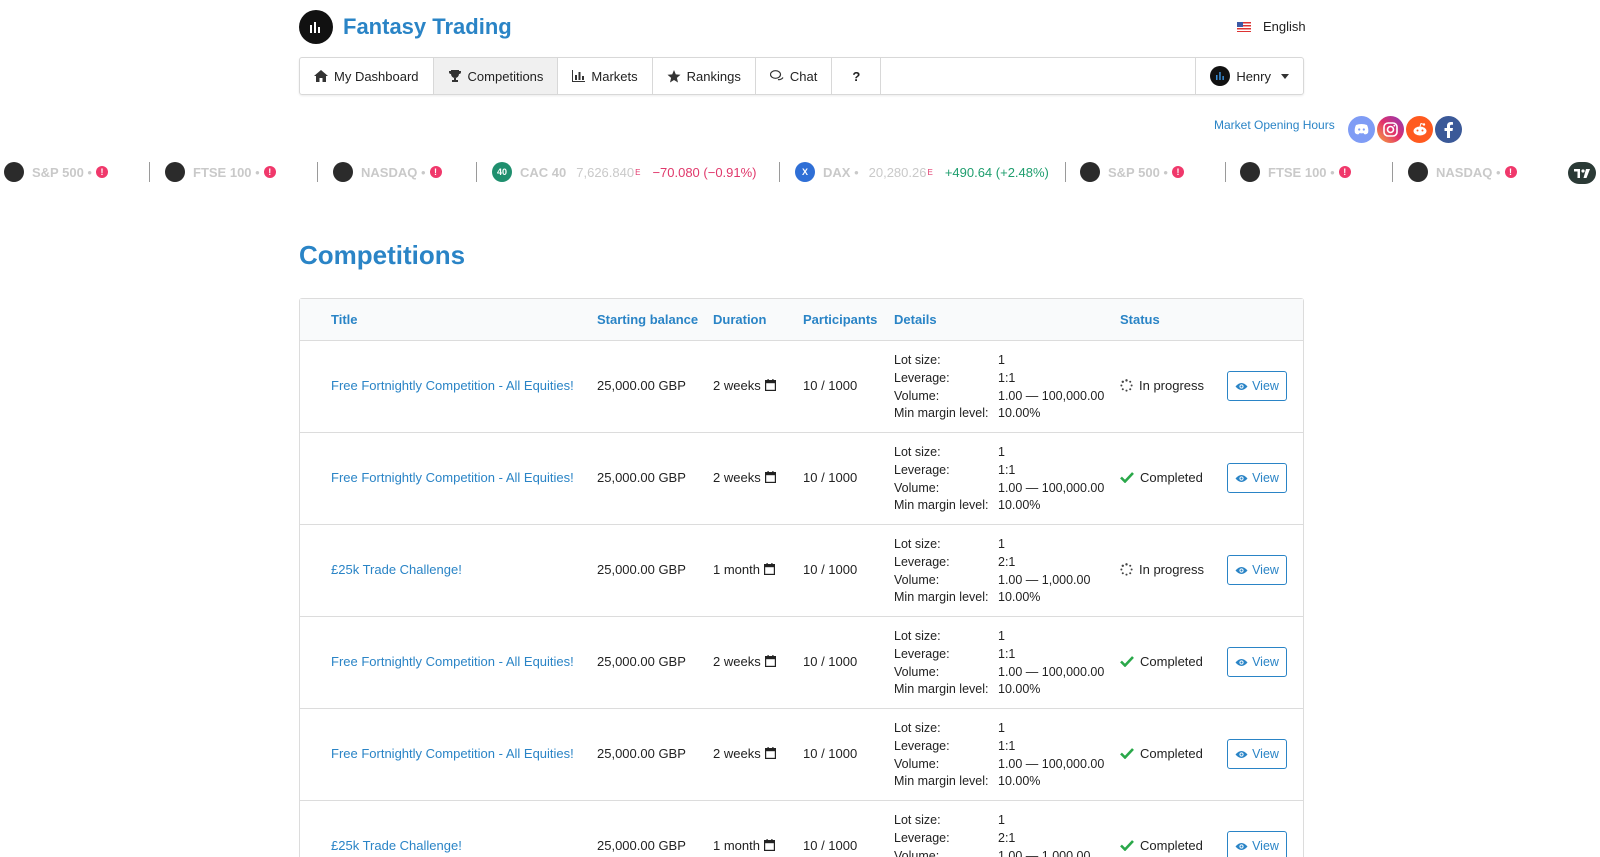  Describe the element at coordinates (647, 319) in the screenshot. I see `col-balance-header: Starting balance` at that location.